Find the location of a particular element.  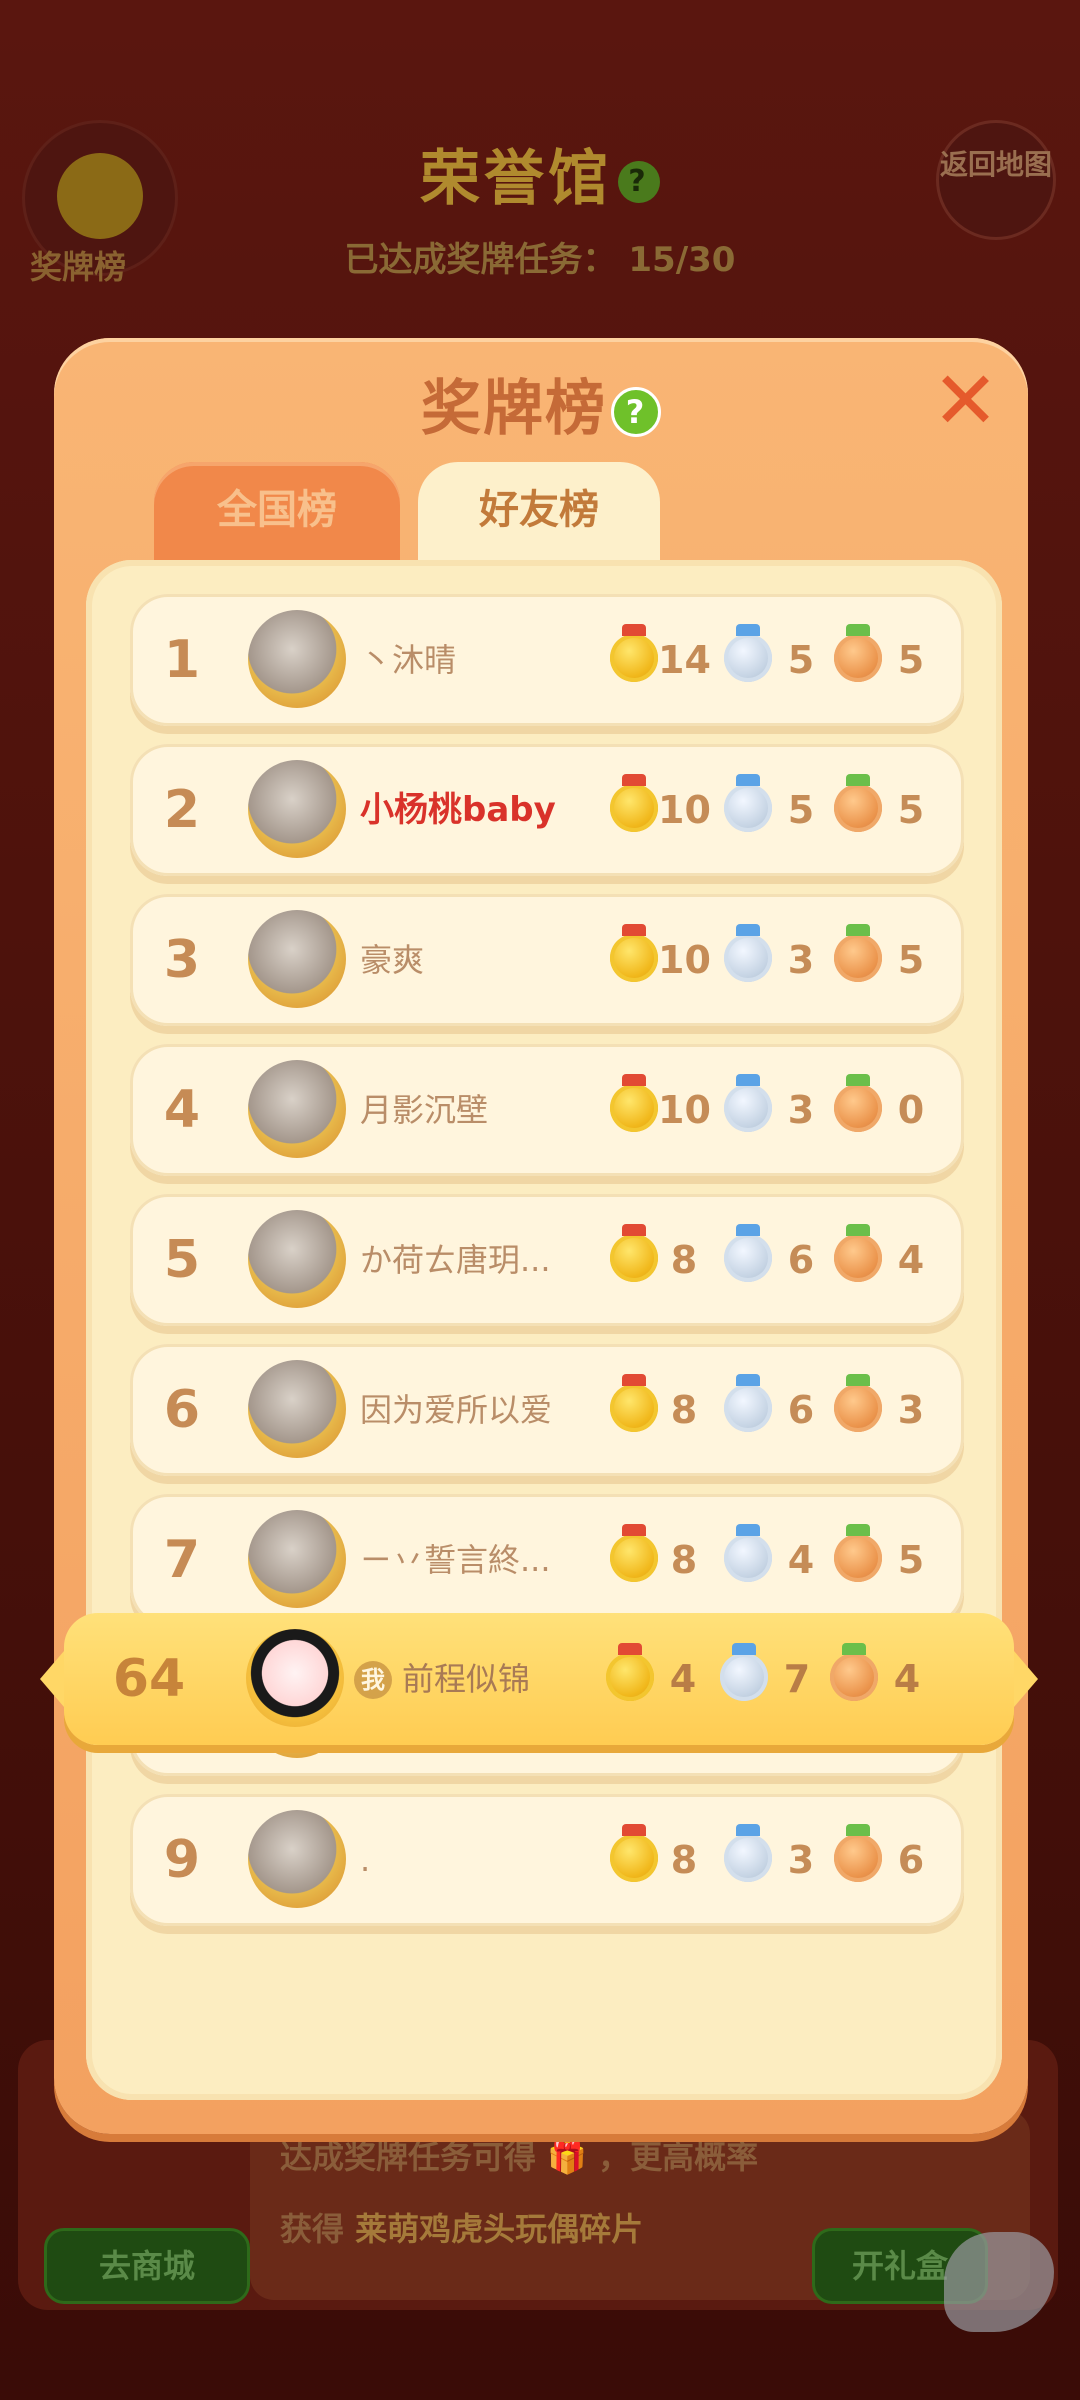

progress-text: 已达成奖牌任务： 15/30 is located at coordinates (540, 260).